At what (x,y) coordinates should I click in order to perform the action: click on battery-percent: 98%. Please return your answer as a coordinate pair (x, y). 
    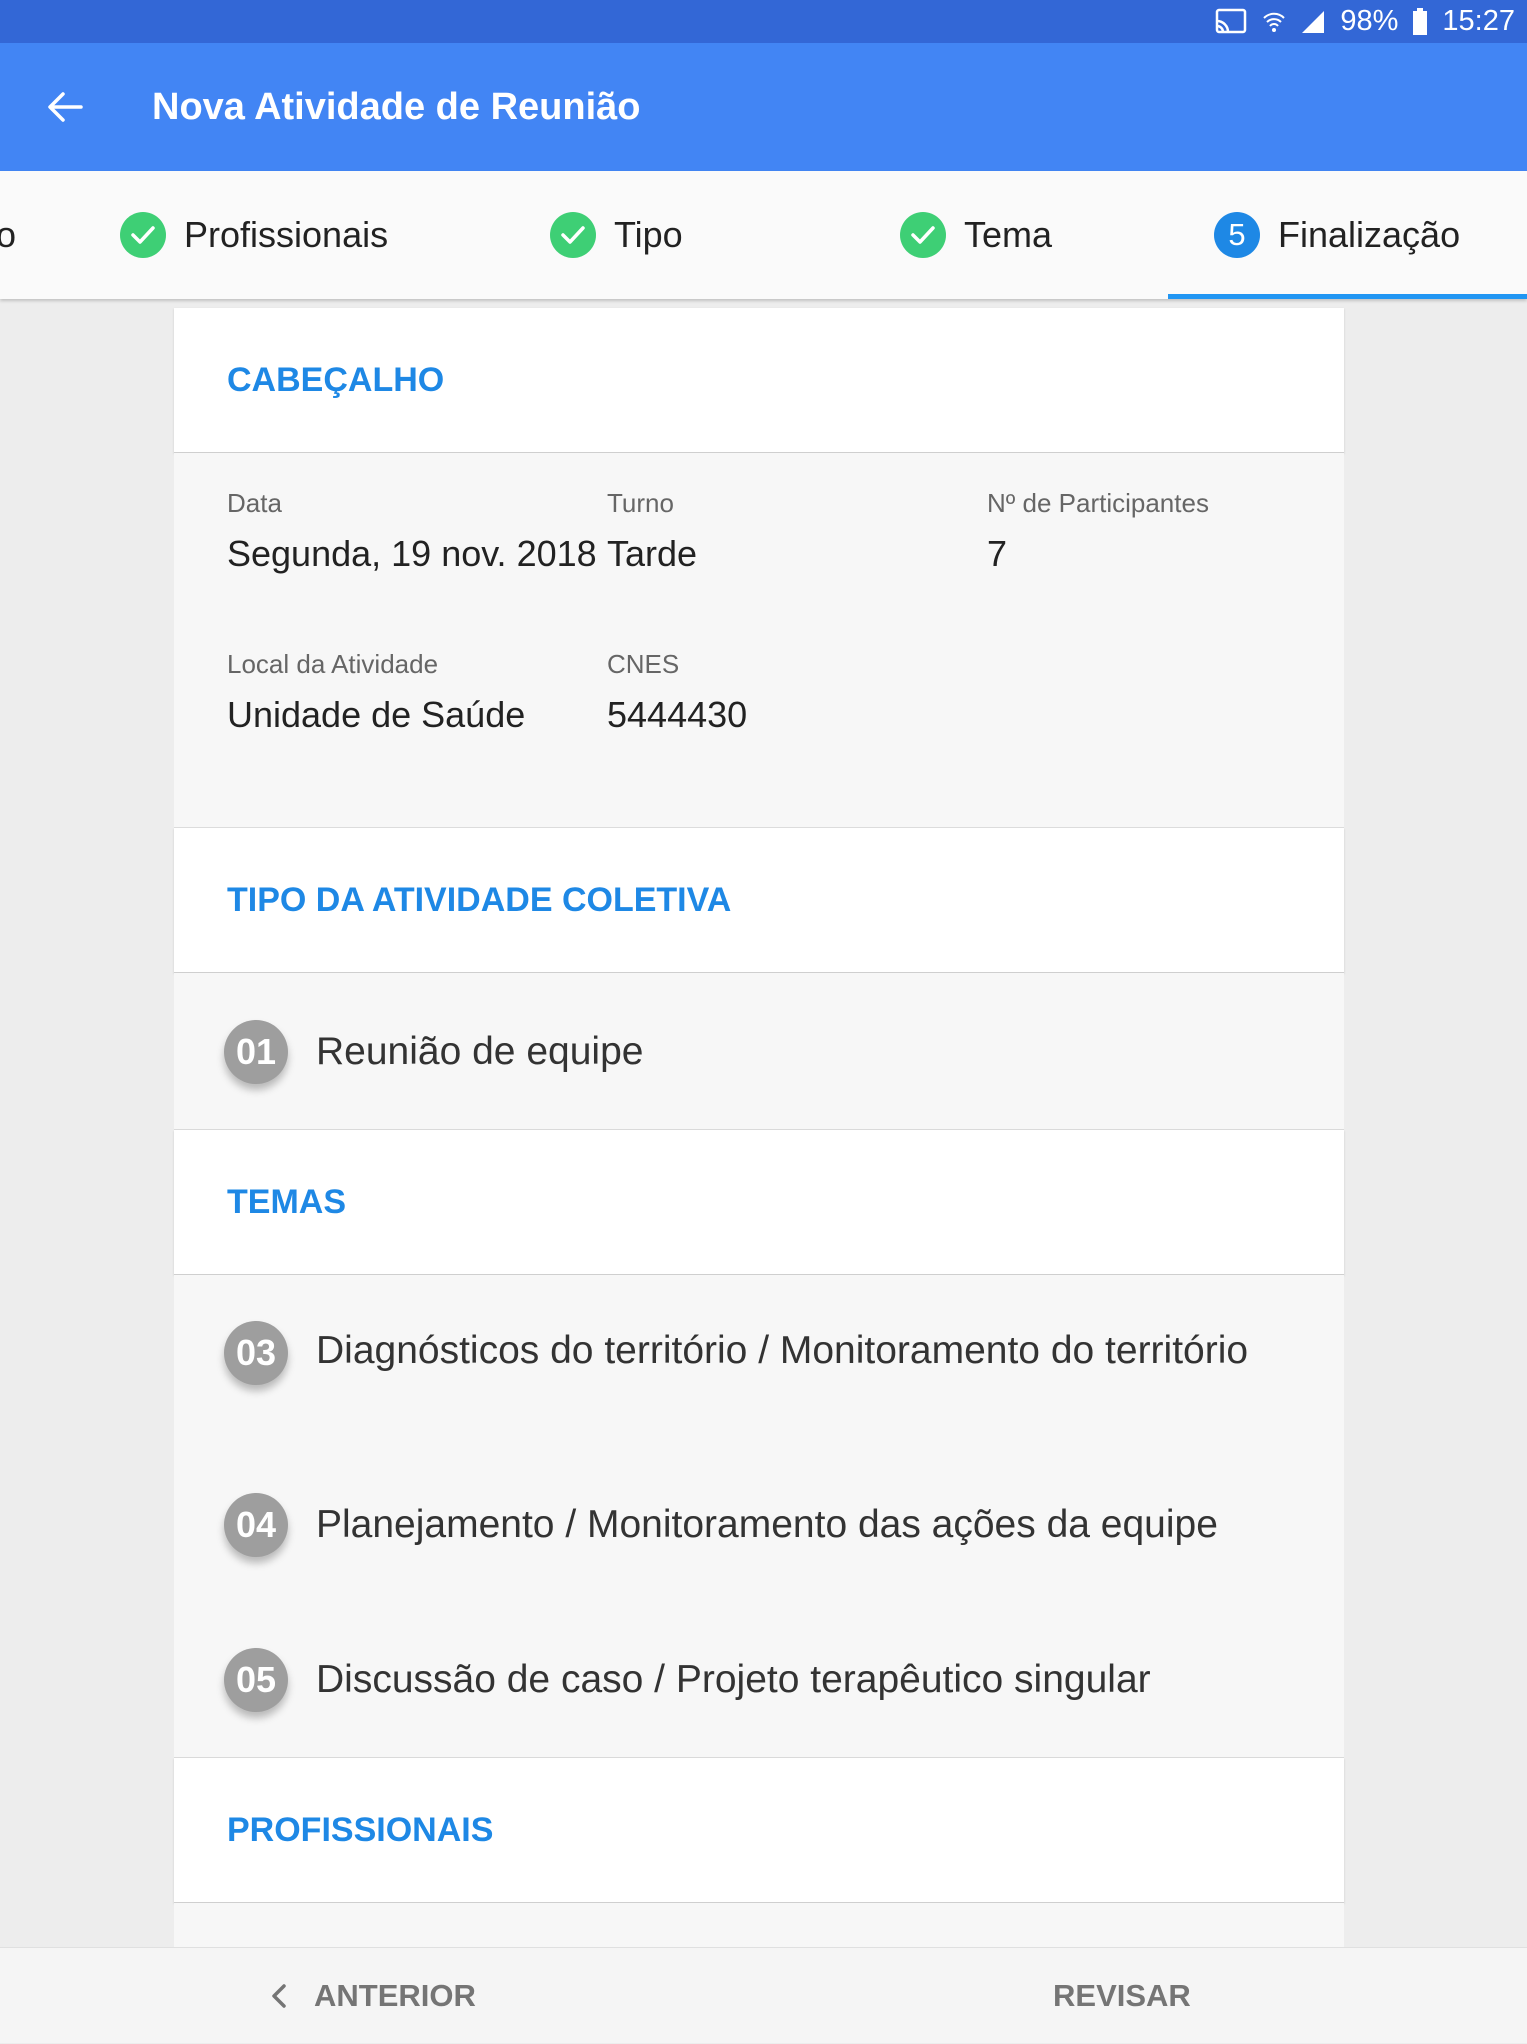
    Looking at the image, I should click on (1369, 21).